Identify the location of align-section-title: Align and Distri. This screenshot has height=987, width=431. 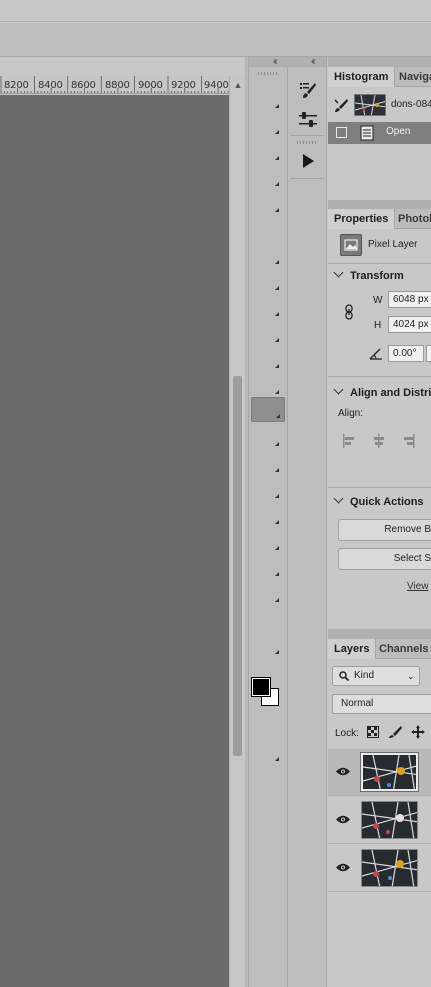
(390, 393).